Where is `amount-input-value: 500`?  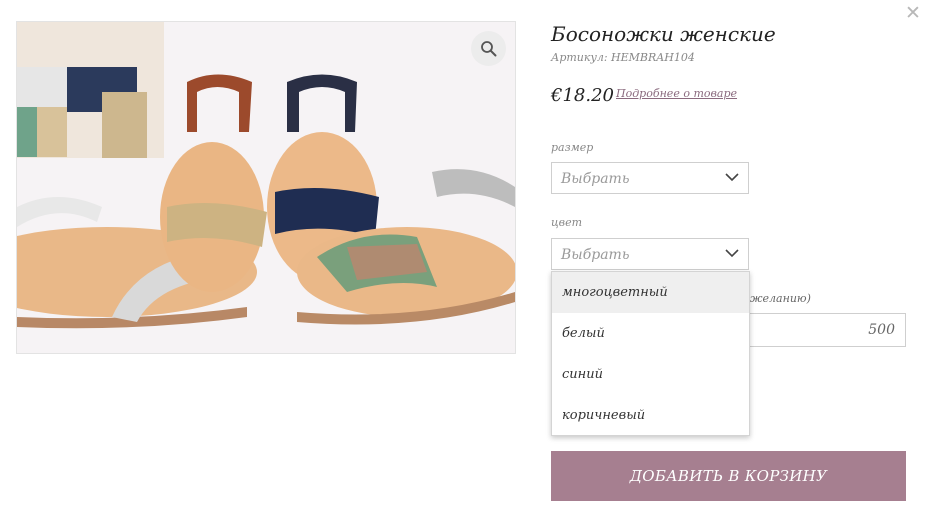 amount-input-value: 500 is located at coordinates (881, 330).